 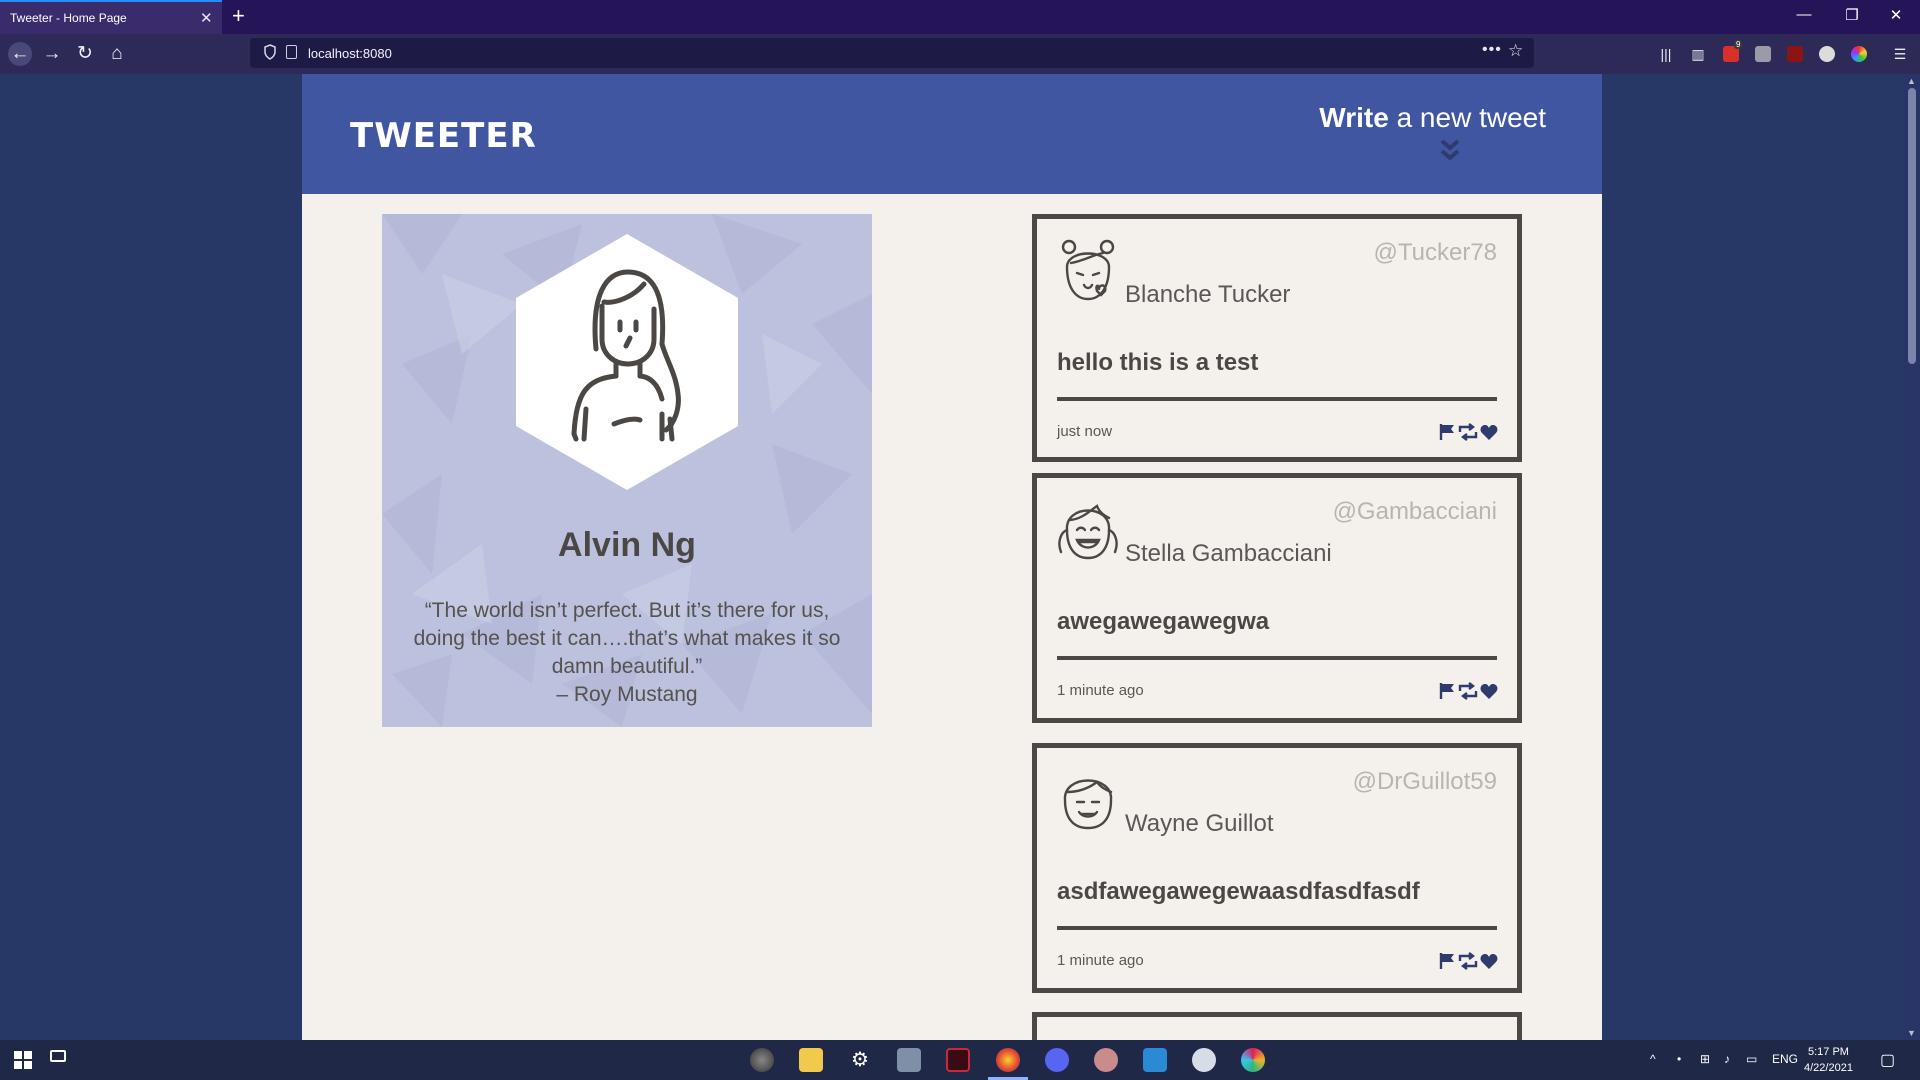 I want to click on slack-icon, so click(x=1253, y=1060).